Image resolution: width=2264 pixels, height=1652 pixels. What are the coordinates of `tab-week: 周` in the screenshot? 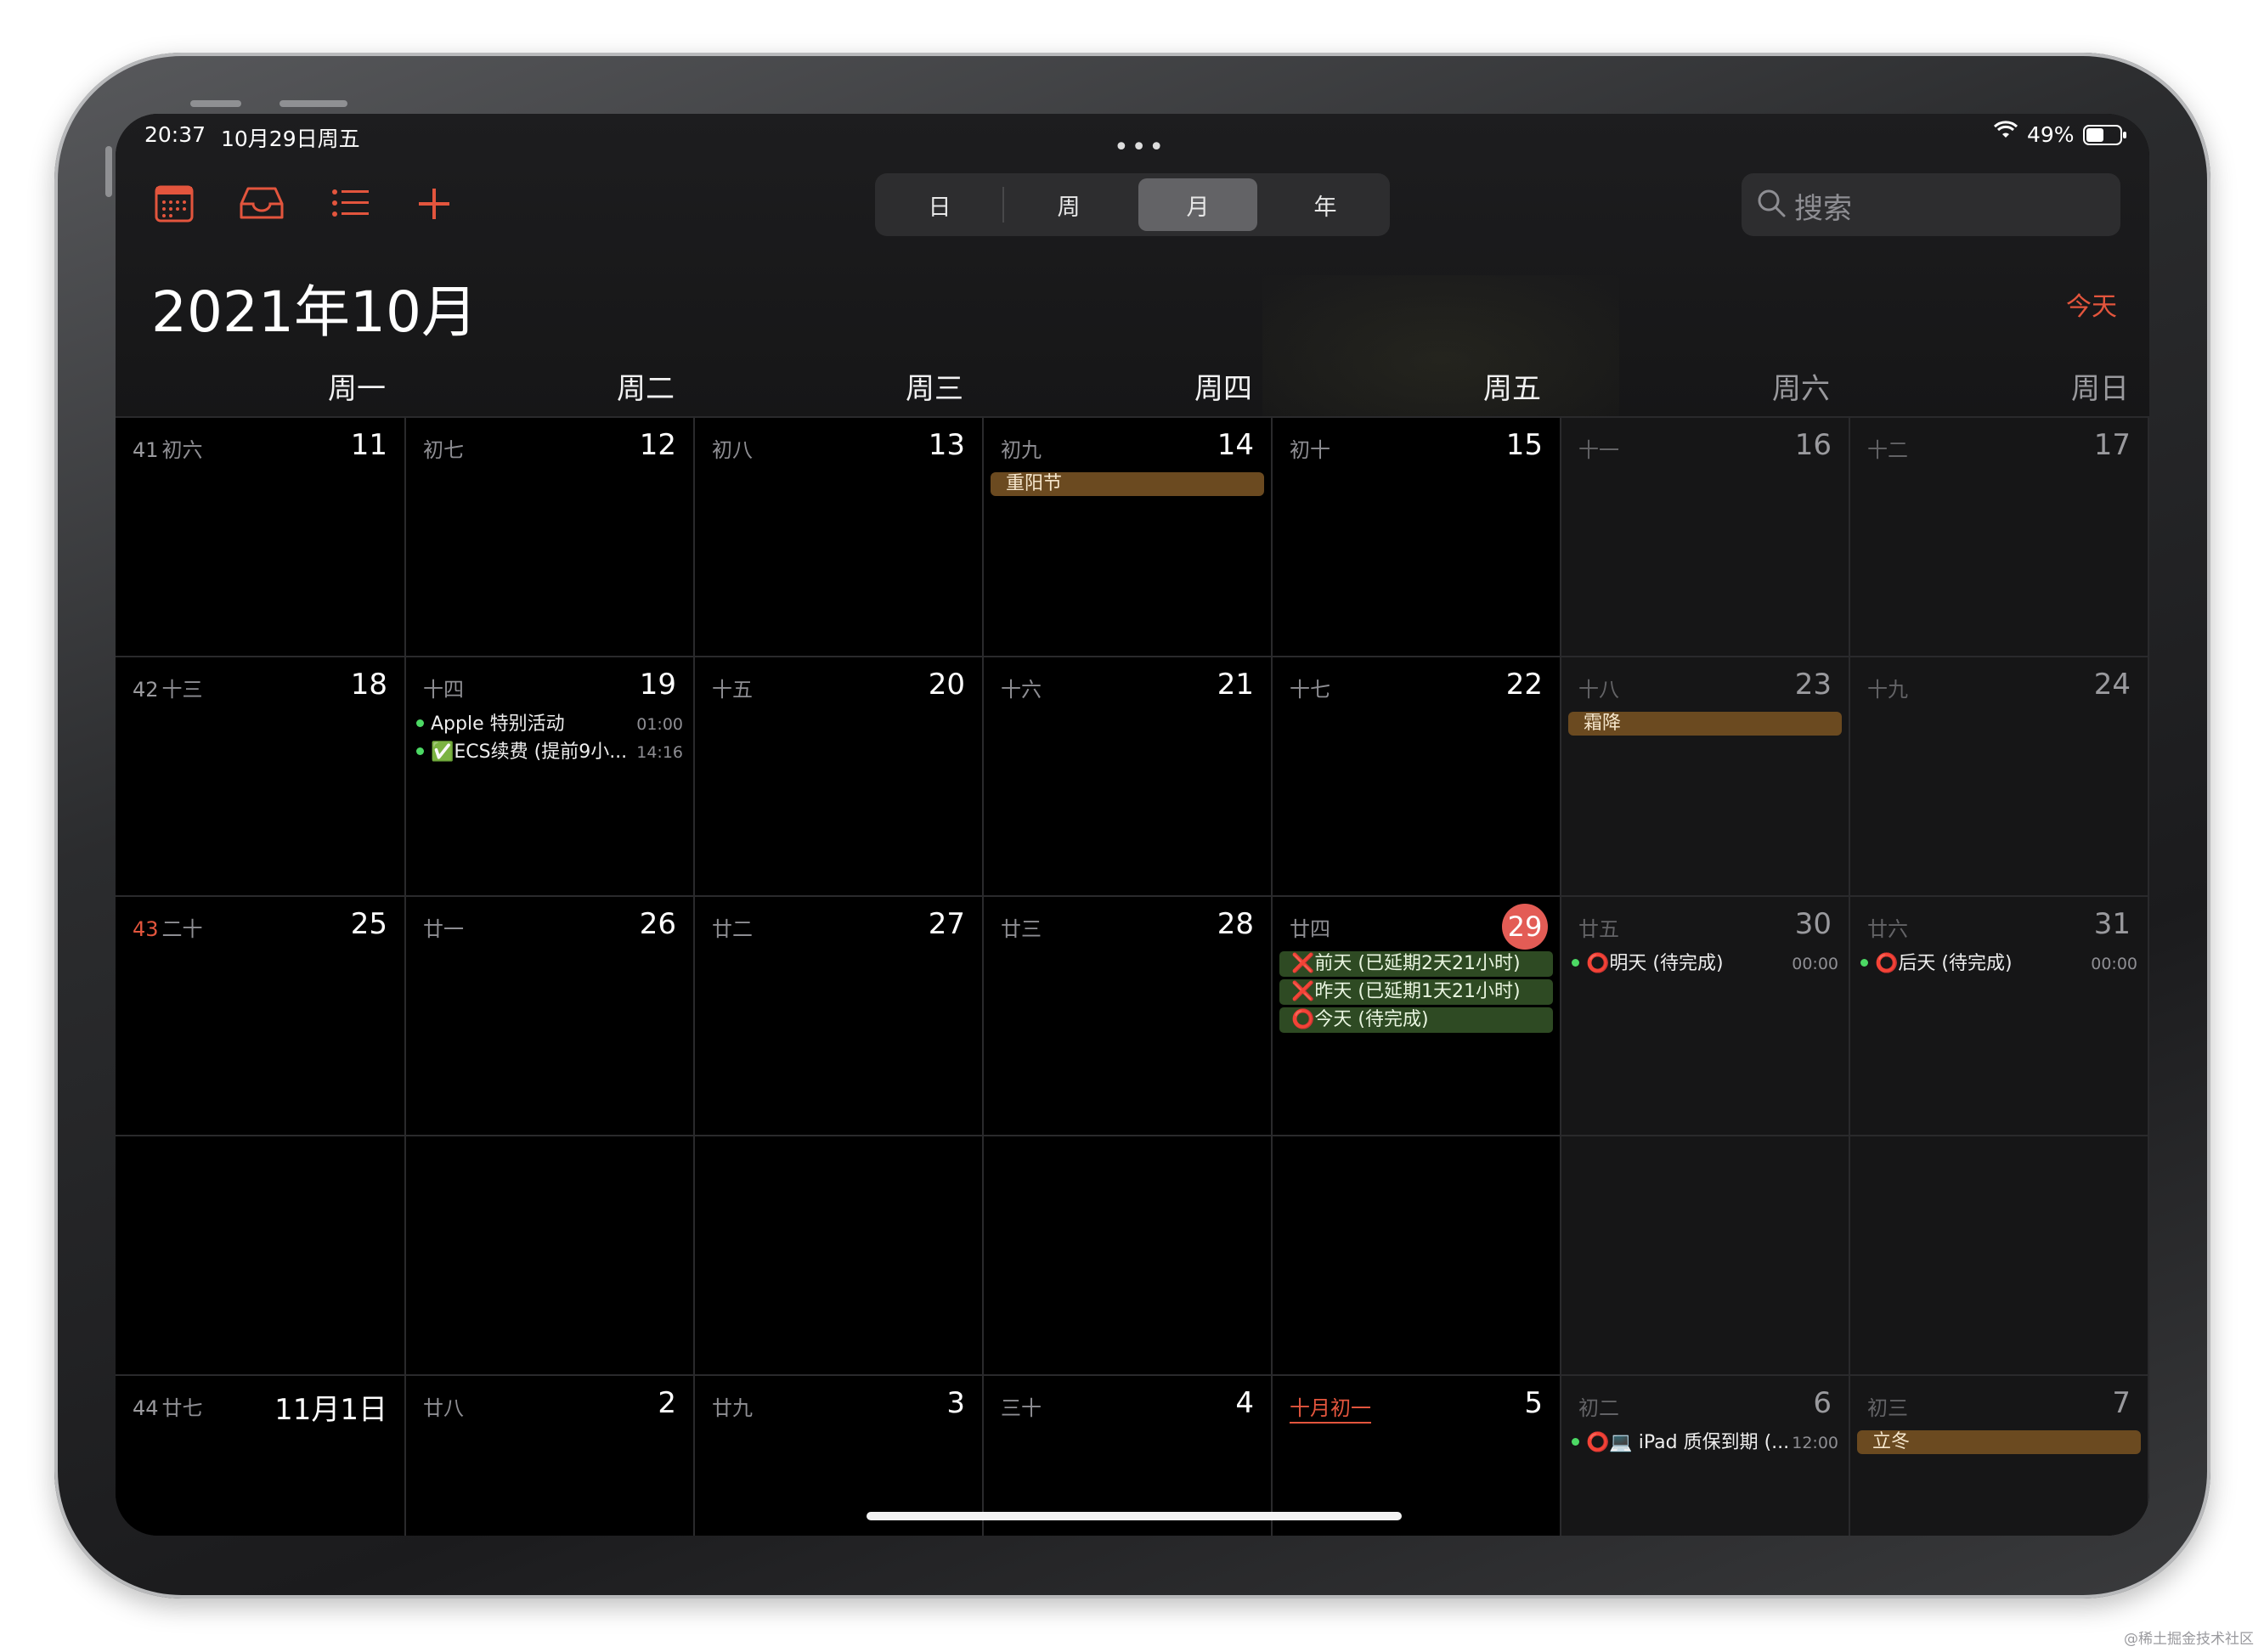 It's located at (1068, 204).